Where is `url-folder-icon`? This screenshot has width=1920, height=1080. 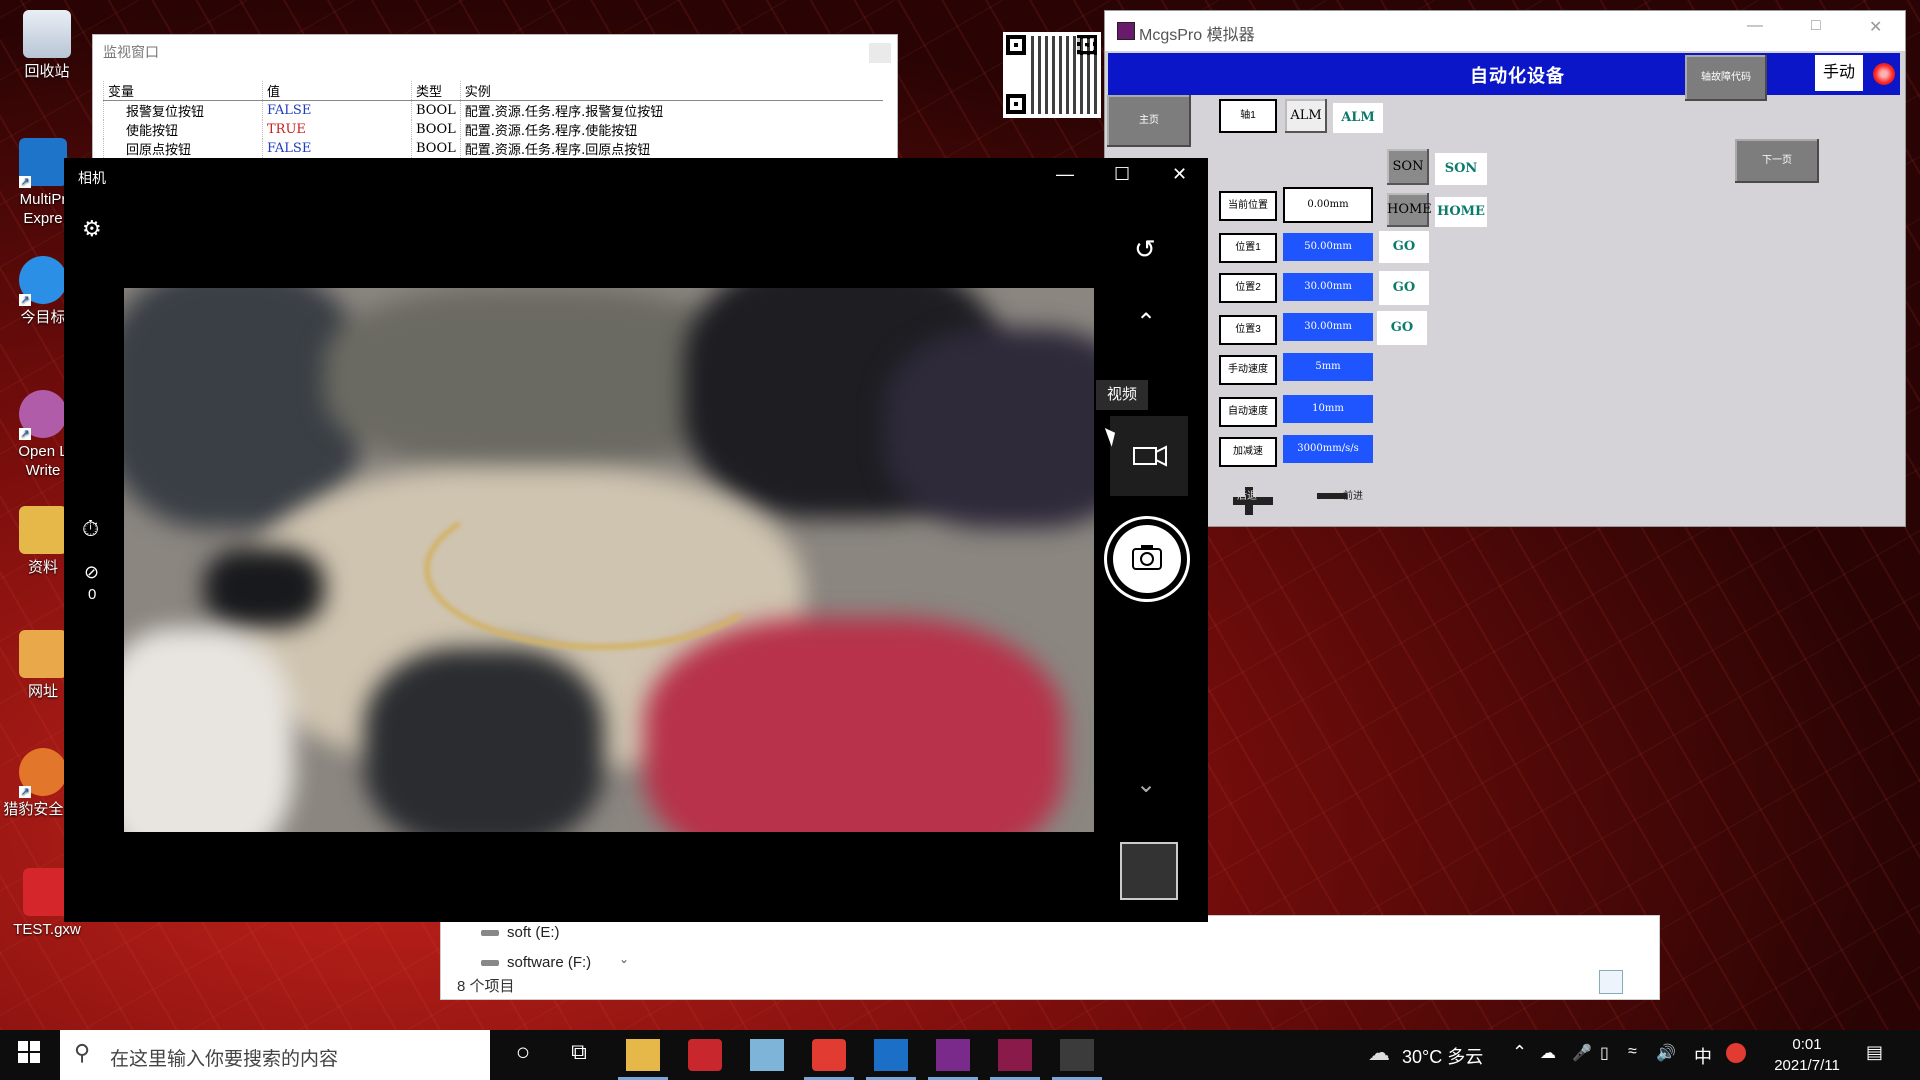 url-folder-icon is located at coordinates (43, 654).